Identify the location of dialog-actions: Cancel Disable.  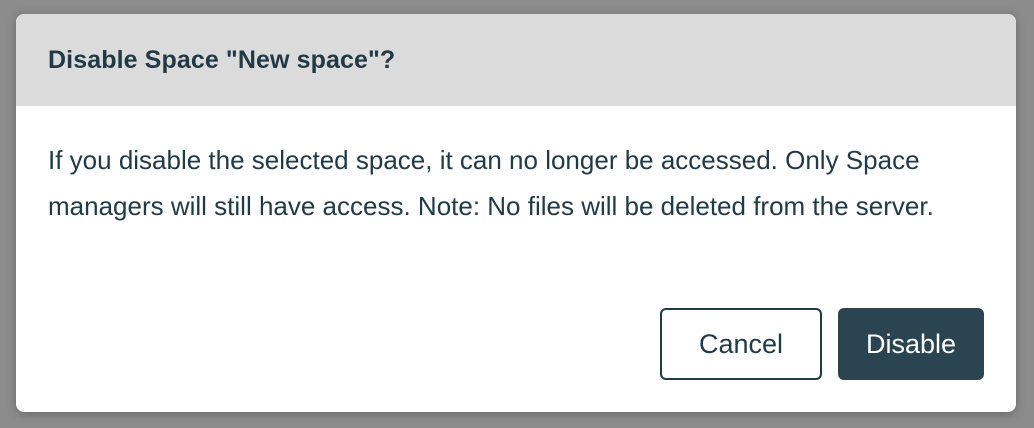
(822, 344).